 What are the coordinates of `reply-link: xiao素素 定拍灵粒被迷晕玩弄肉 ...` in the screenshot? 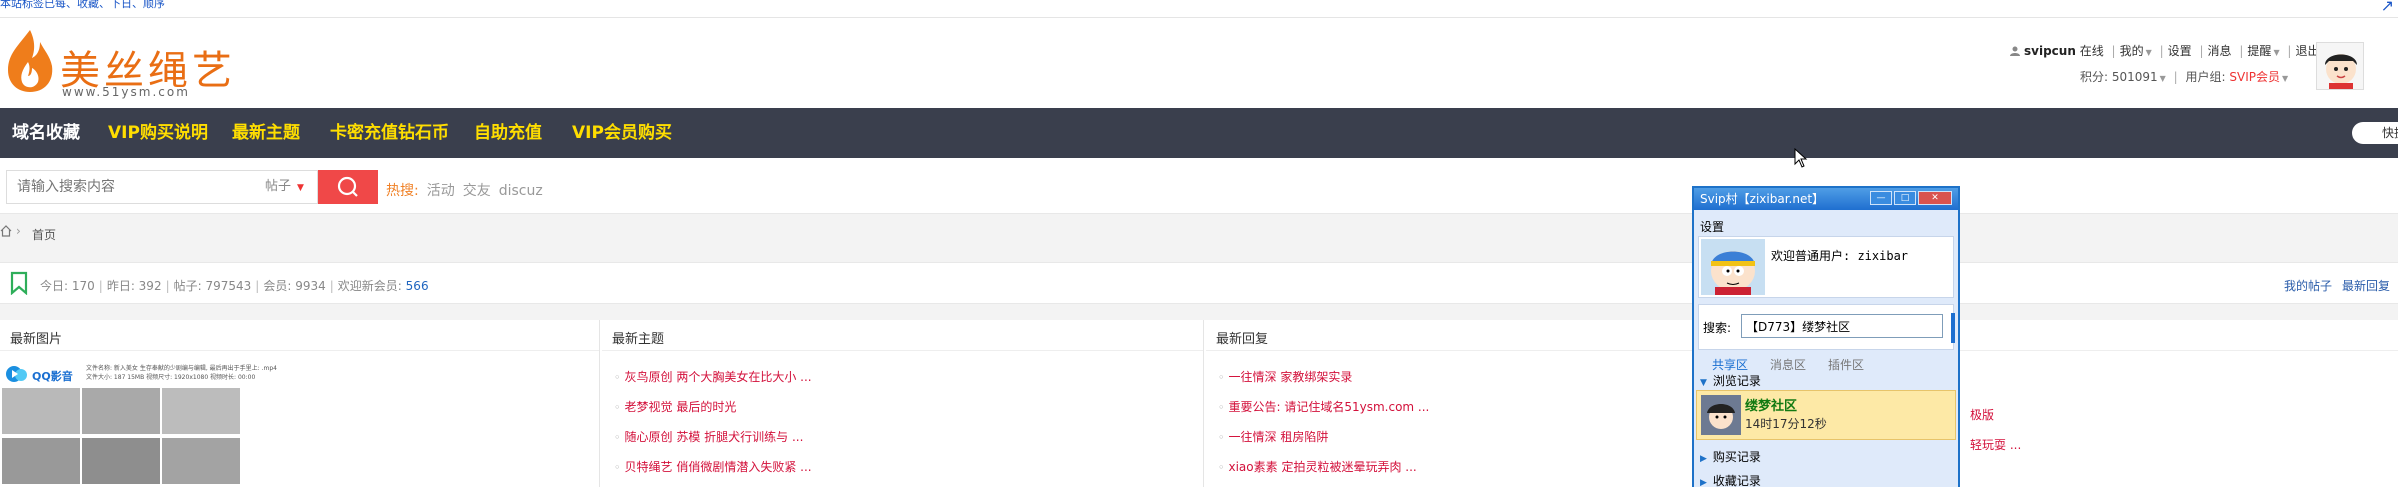 It's located at (1323, 473).